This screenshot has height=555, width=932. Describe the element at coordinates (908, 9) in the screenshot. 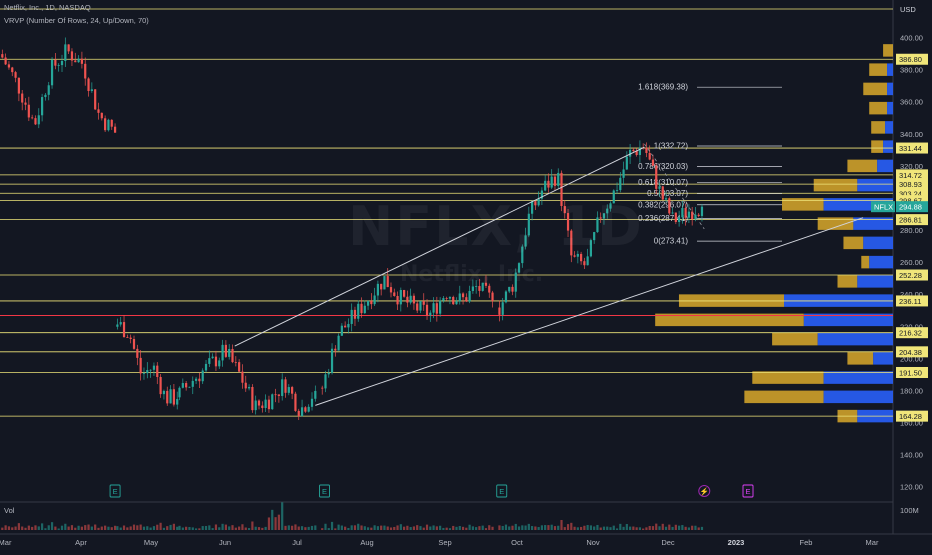

I see `currency-label: USD` at that location.